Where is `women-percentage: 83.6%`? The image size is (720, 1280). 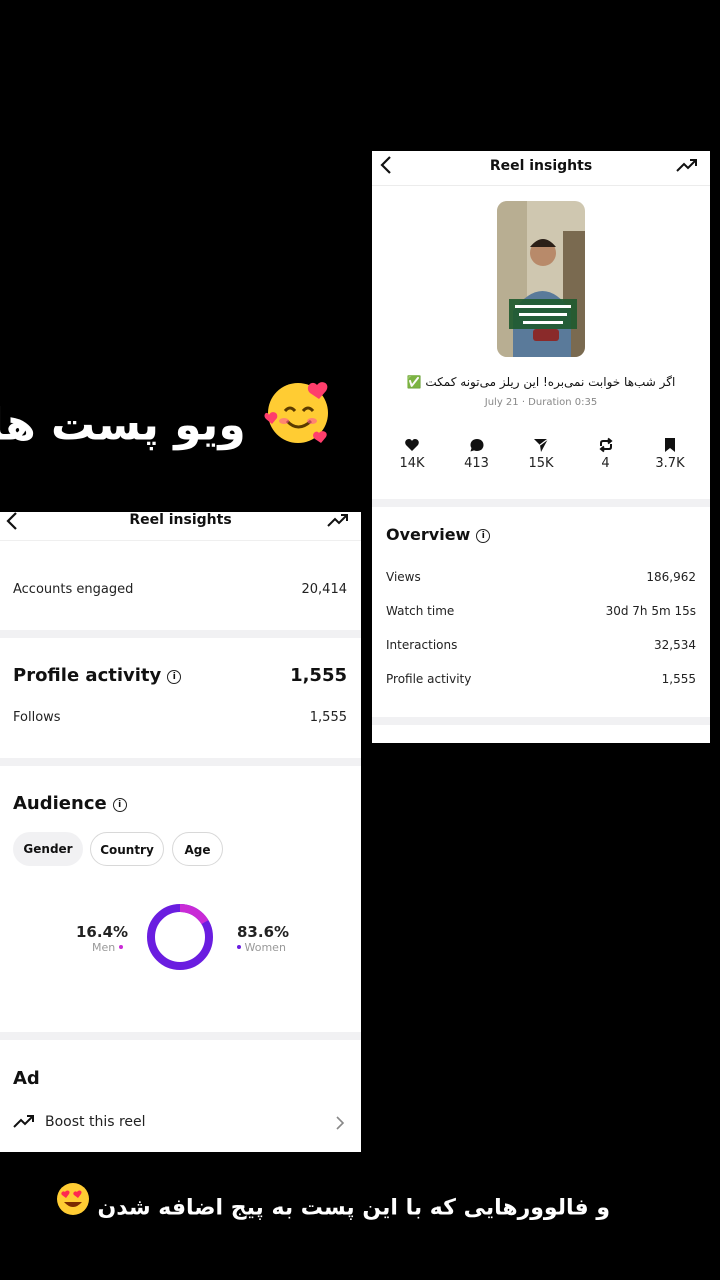
women-percentage: 83.6% is located at coordinates (263, 932).